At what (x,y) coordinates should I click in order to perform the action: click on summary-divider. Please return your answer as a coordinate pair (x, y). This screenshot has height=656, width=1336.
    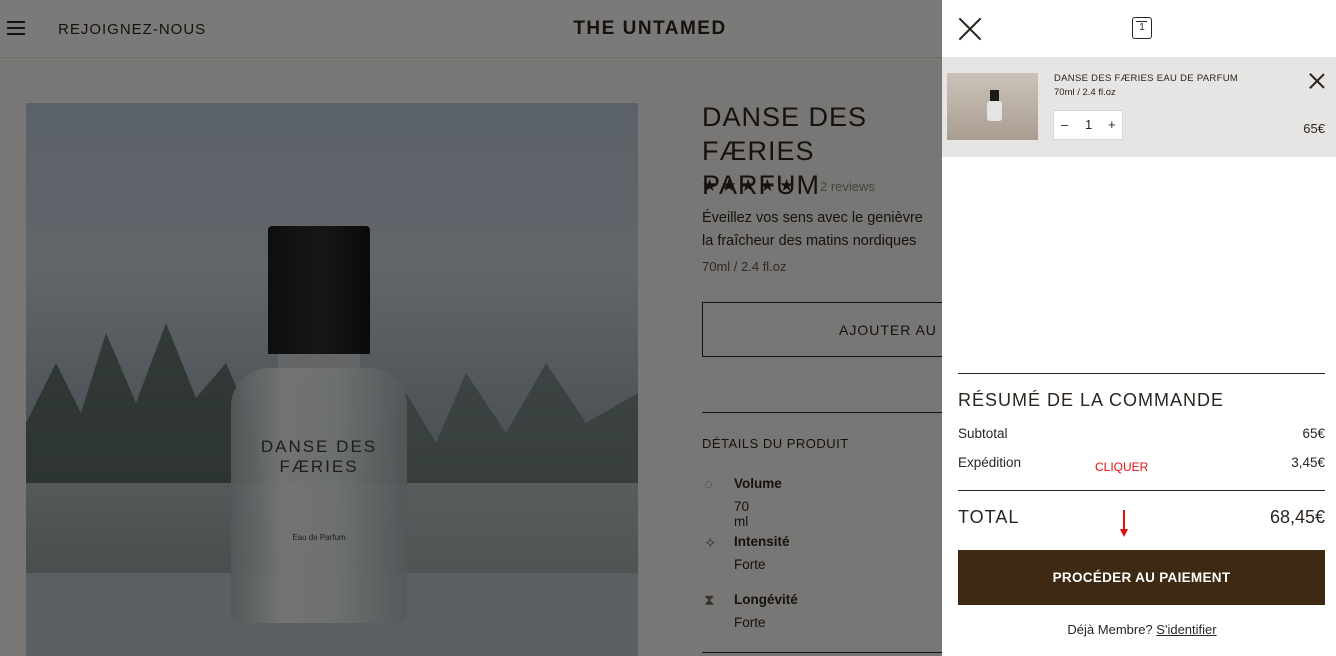
    Looking at the image, I should click on (1141, 373).